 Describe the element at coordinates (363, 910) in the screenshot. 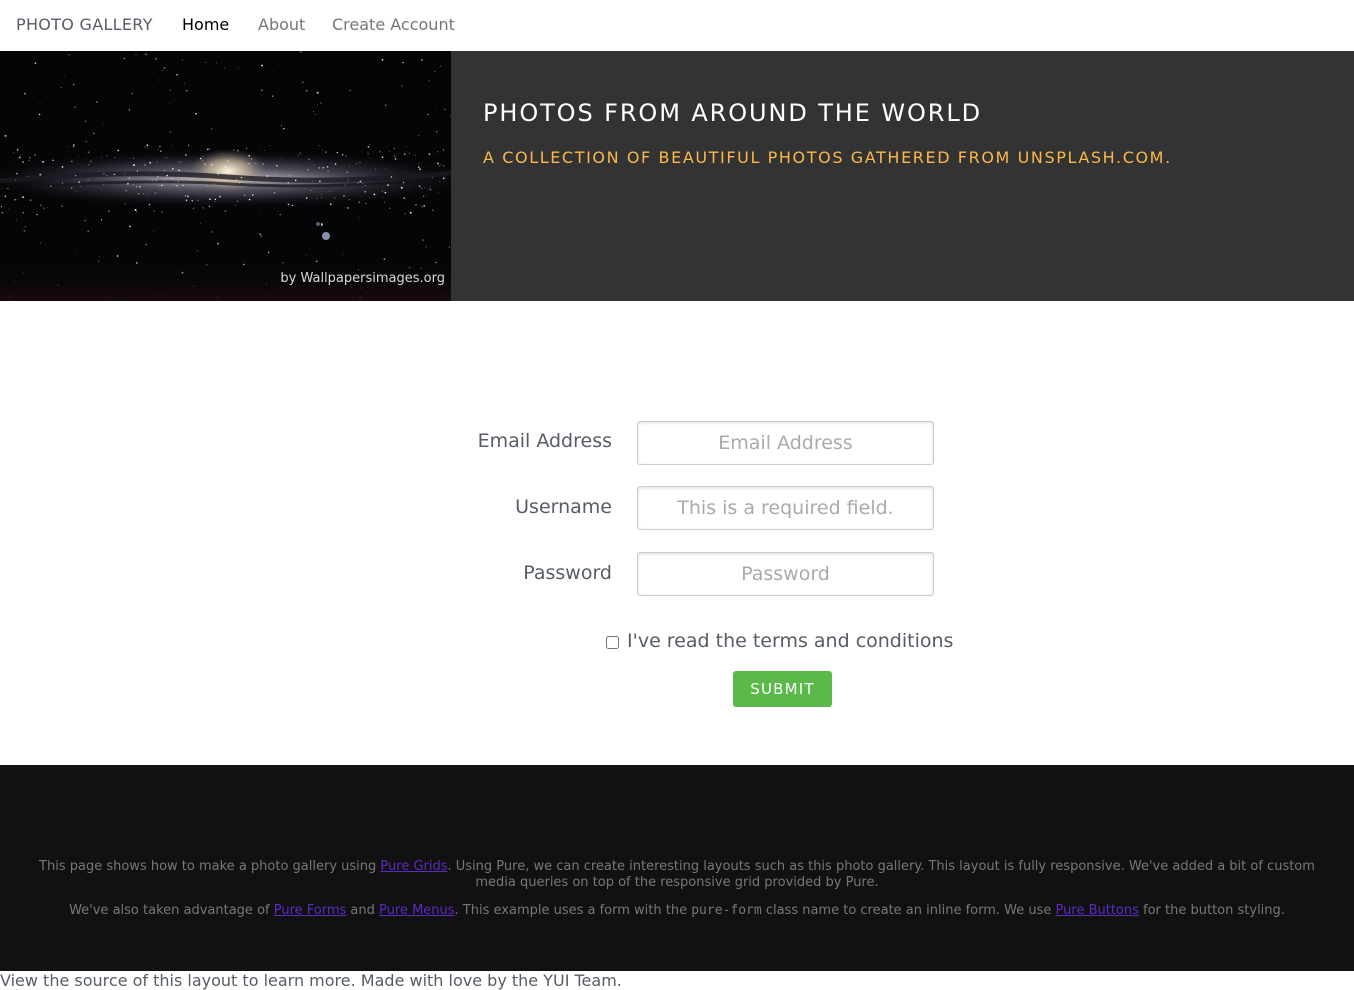

I see `footer-text: and` at that location.